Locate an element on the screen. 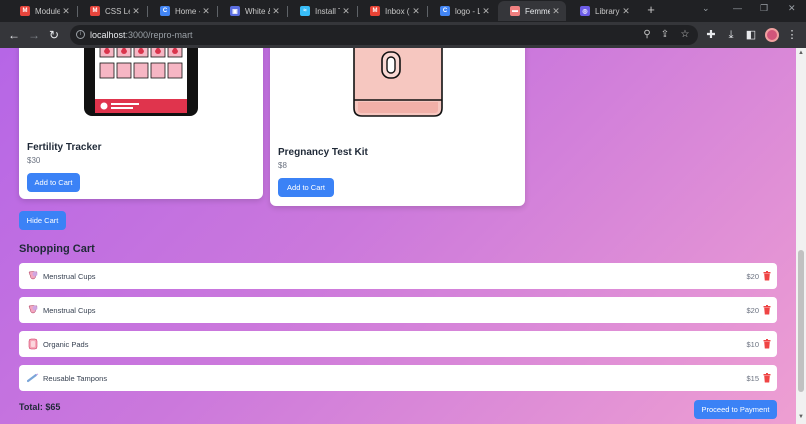  tab-title: Library | is located at coordinates (607, 11).